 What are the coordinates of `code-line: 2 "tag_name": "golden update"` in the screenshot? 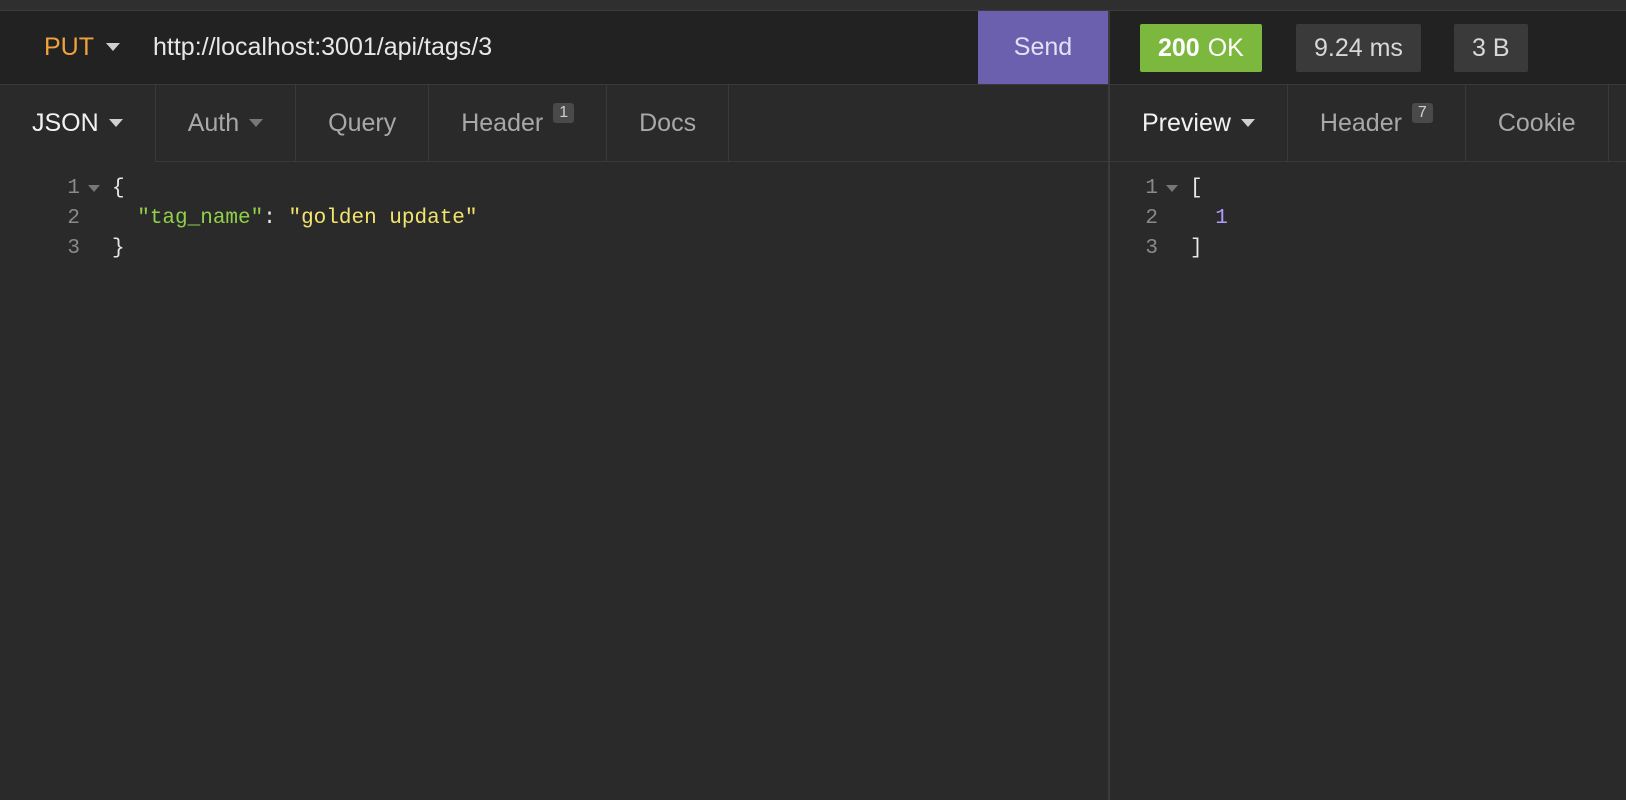 It's located at (554, 218).